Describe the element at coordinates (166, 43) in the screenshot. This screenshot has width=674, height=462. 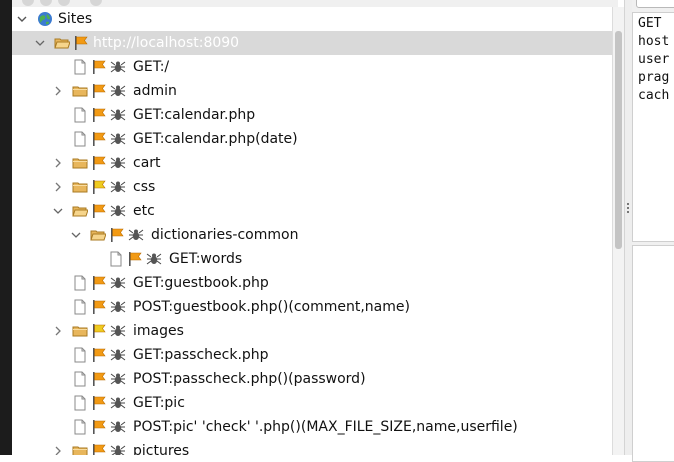
I see `tree-node-label: http://localhost:8090` at that location.